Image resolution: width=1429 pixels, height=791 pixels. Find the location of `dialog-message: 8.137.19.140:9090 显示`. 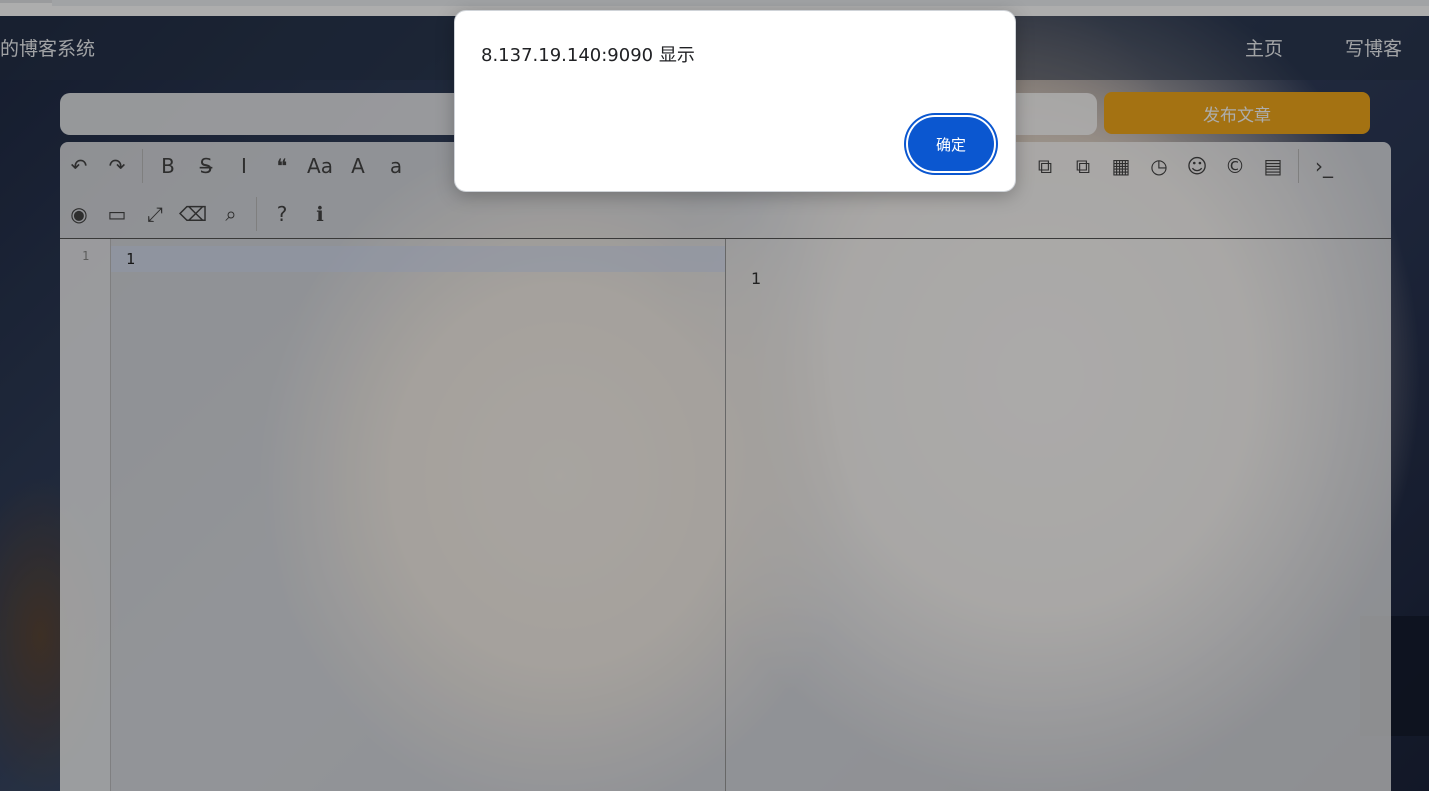

dialog-message: 8.137.19.140:9090 显示 is located at coordinates (588, 55).